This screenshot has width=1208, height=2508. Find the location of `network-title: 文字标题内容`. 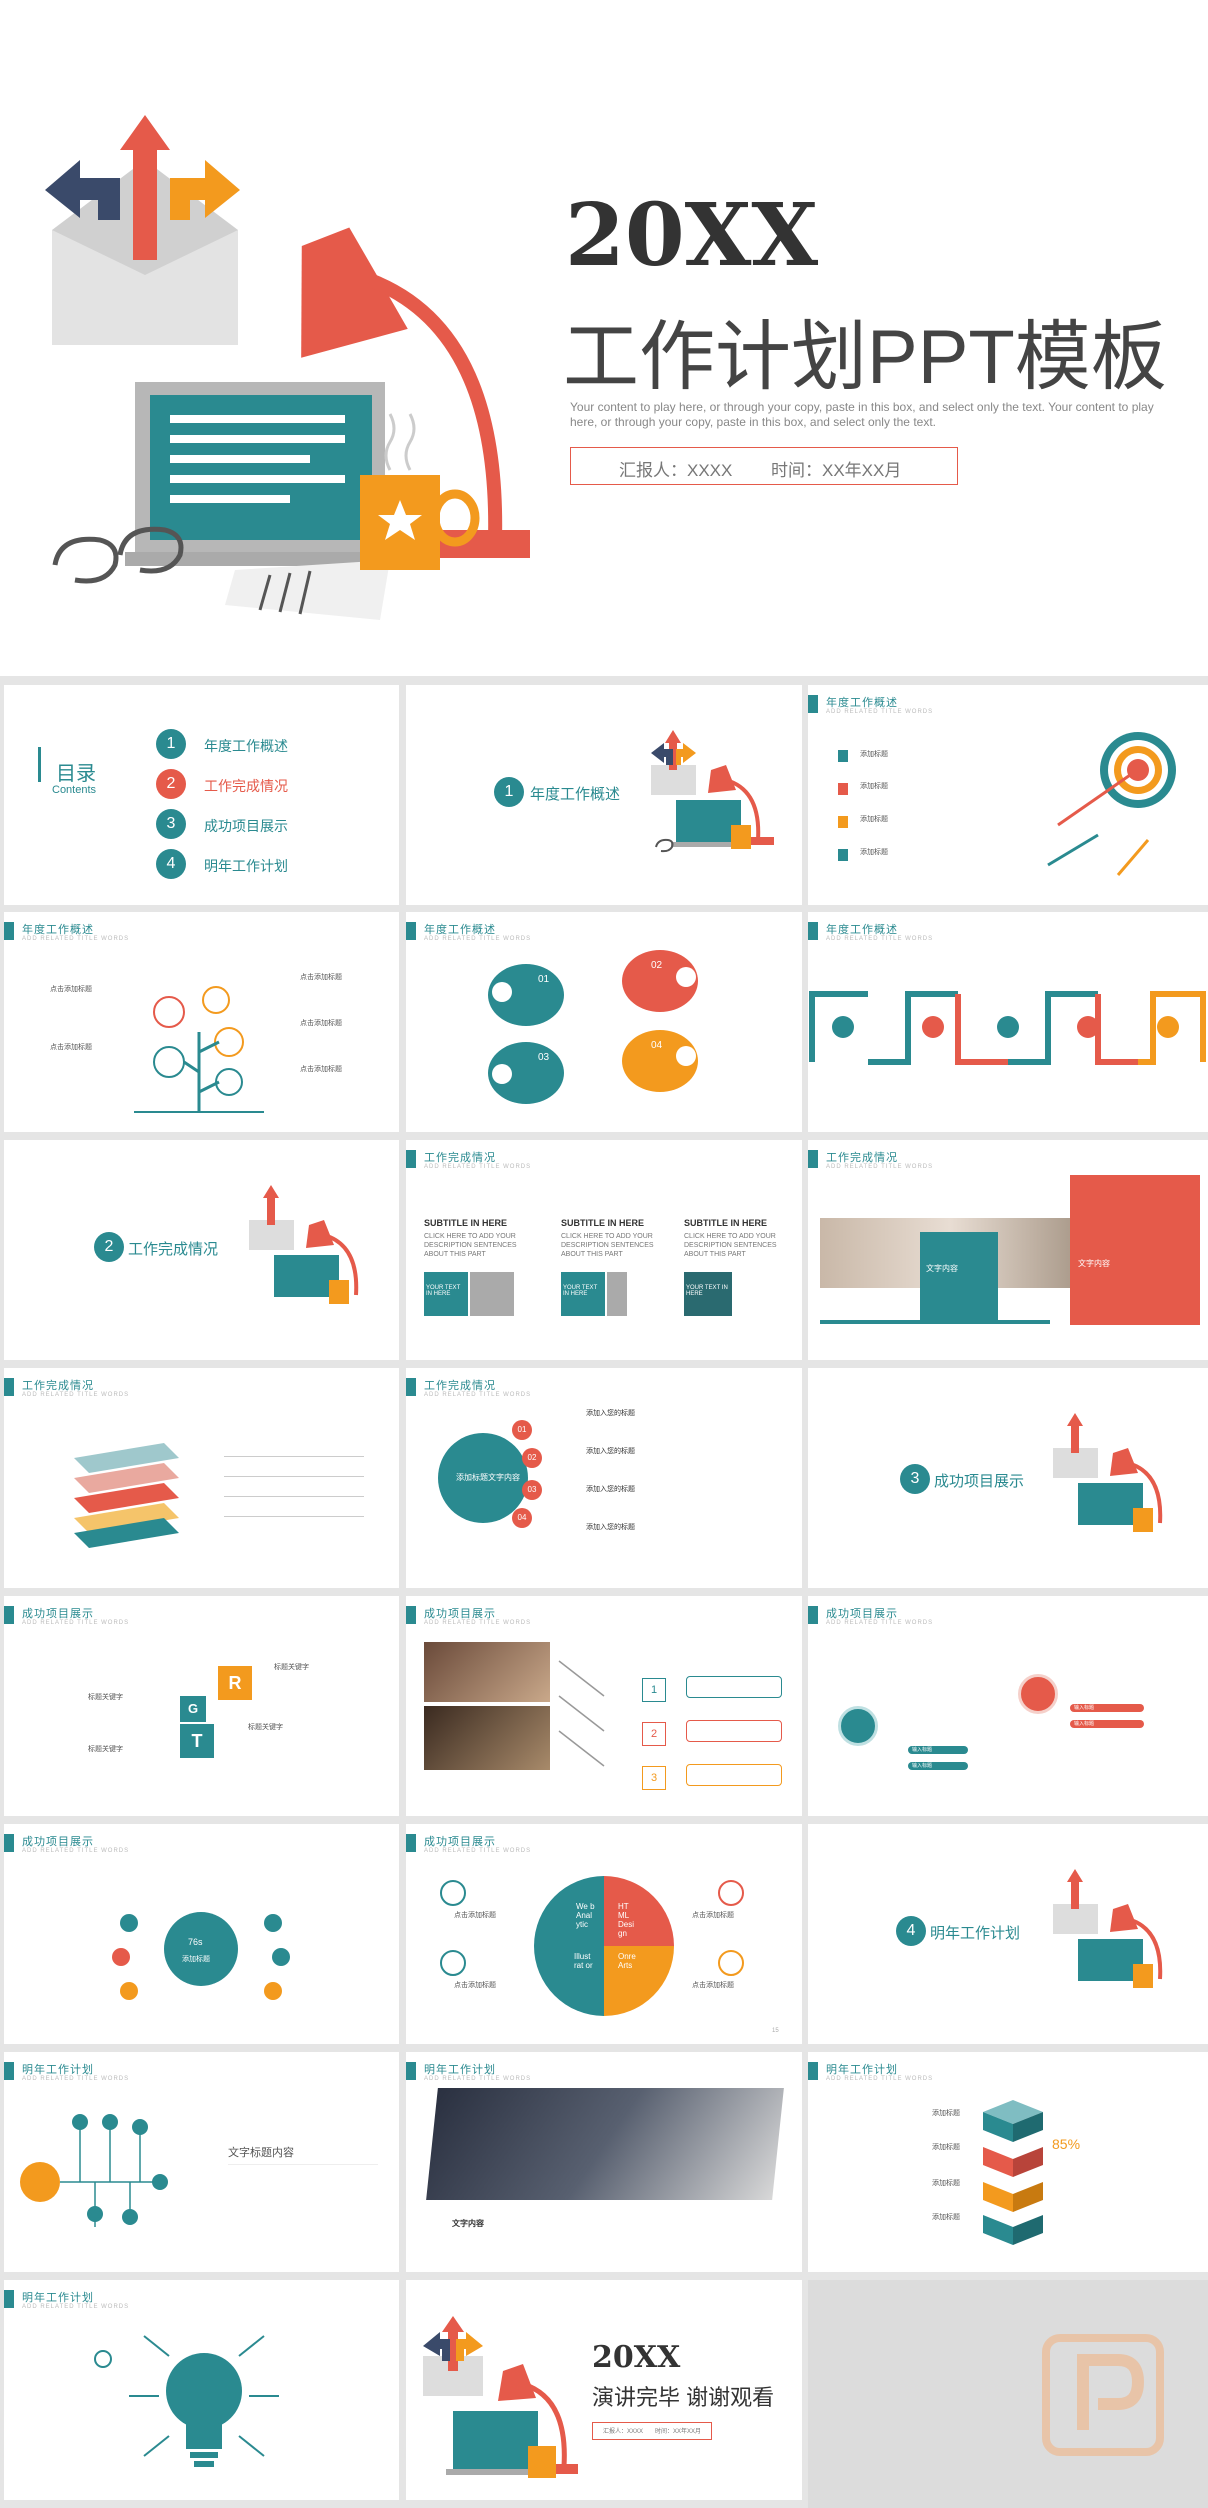

network-title: 文字标题内容 is located at coordinates (261, 2152).